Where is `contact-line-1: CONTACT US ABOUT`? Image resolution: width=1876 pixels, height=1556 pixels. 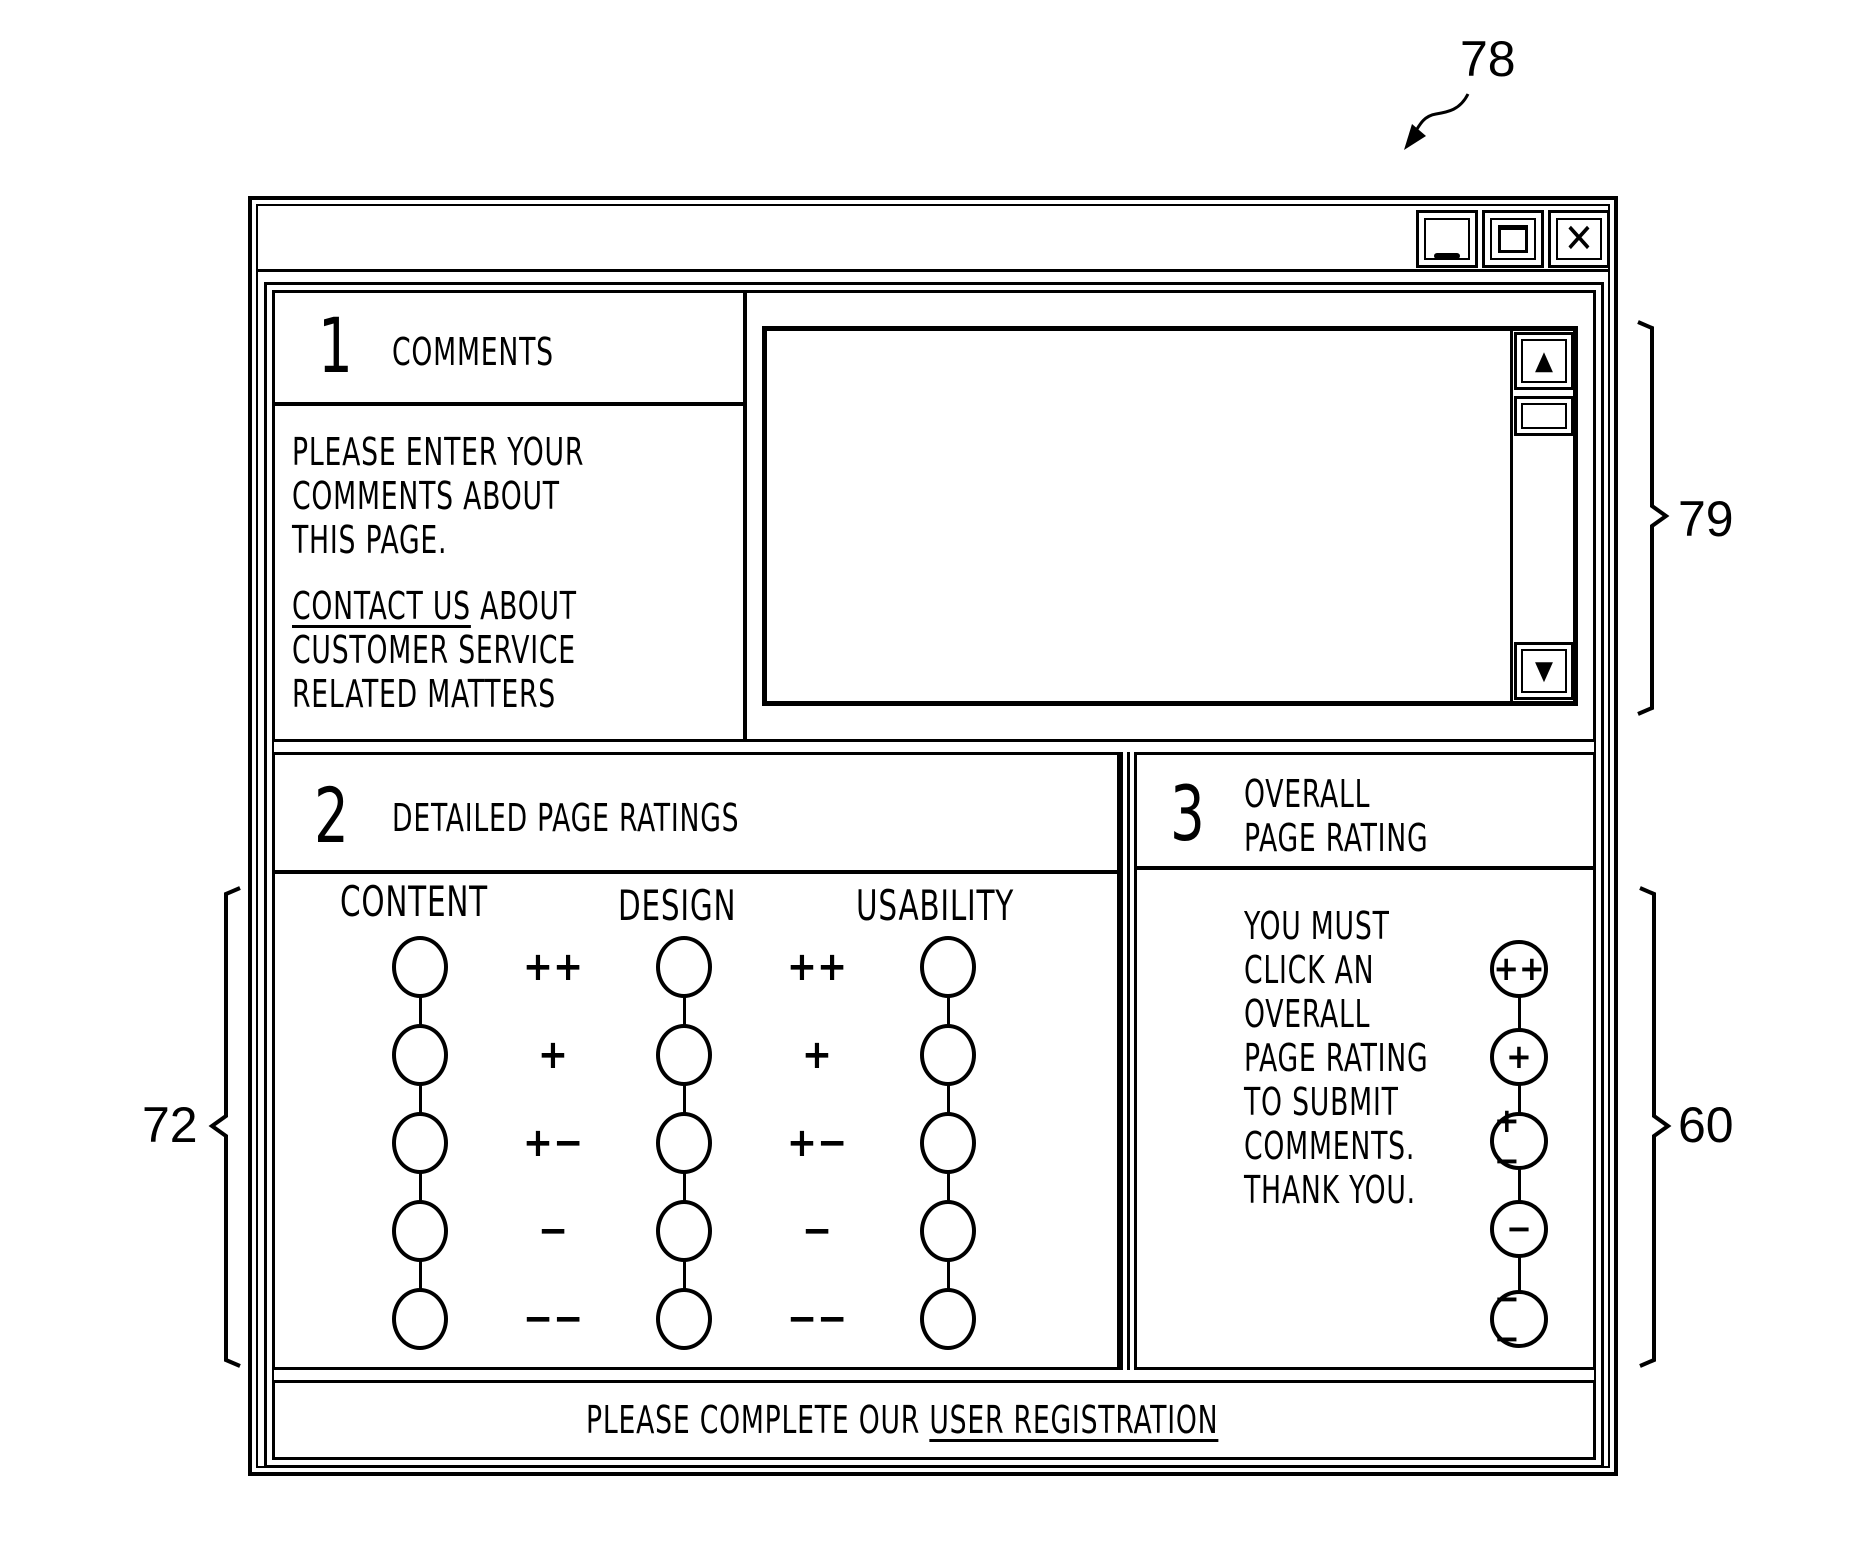 contact-line-1: CONTACT US ABOUT is located at coordinates (434, 606).